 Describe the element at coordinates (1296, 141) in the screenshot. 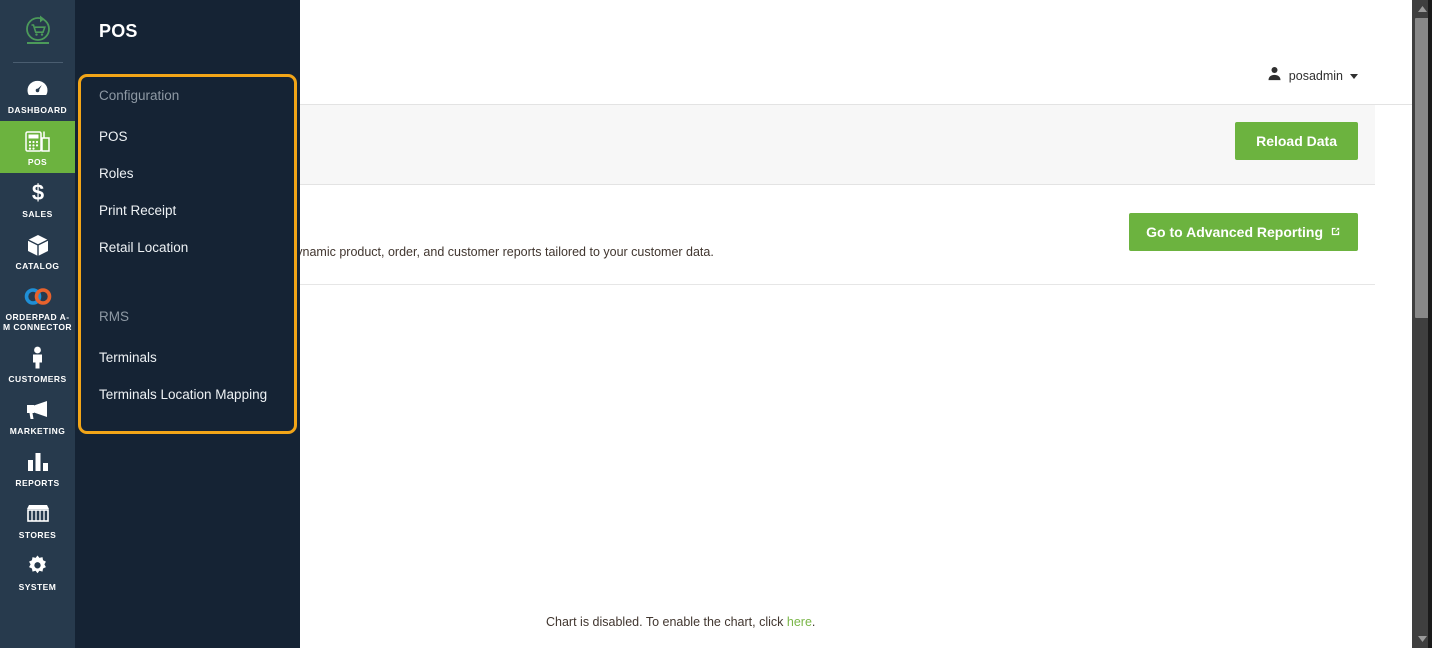

I see `reload-data-button: Reload Data` at that location.